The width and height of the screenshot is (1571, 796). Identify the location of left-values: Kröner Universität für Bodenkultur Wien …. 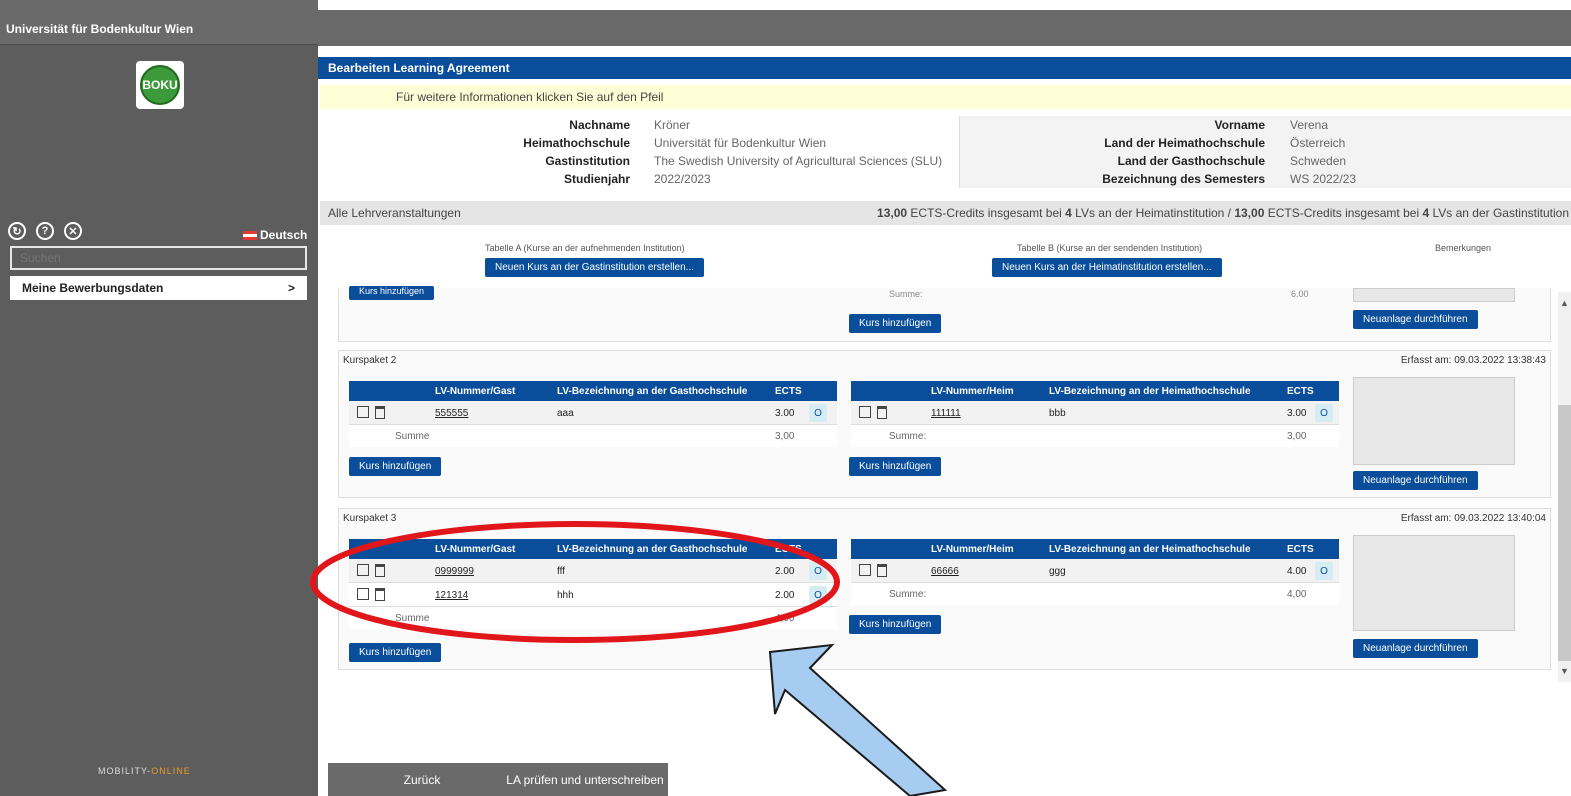
(806, 152).